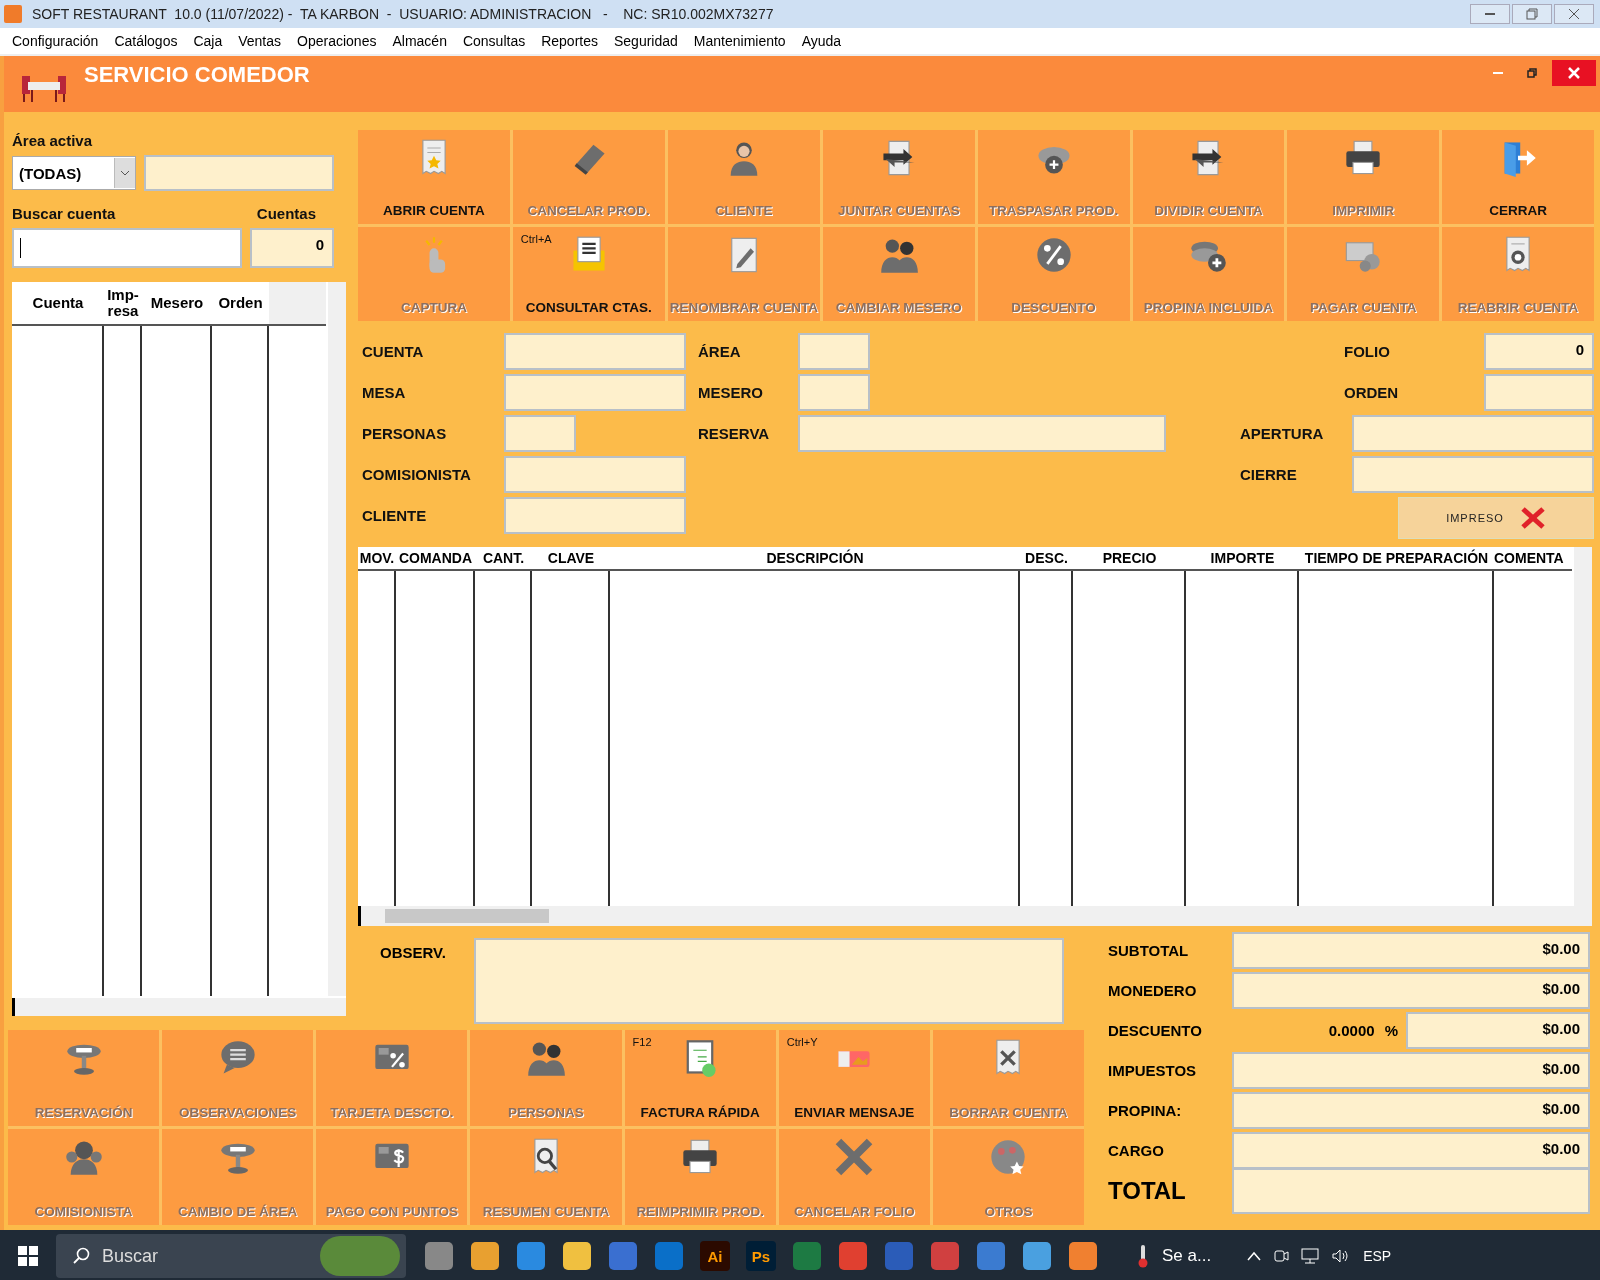 This screenshot has height=1280, width=1600. What do you see at coordinates (739, 41) in the screenshot?
I see `menu-item: Mantenimiento` at bounding box center [739, 41].